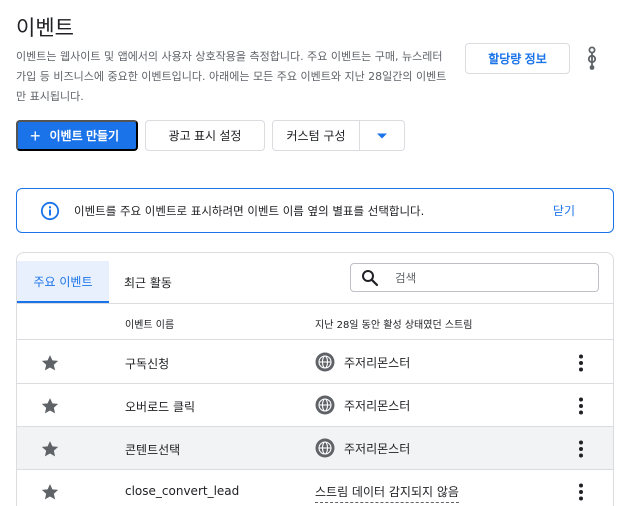 This screenshot has height=506, width=625. I want to click on table-row: 오버로드 클릭 주저리몬스터, so click(315, 405).